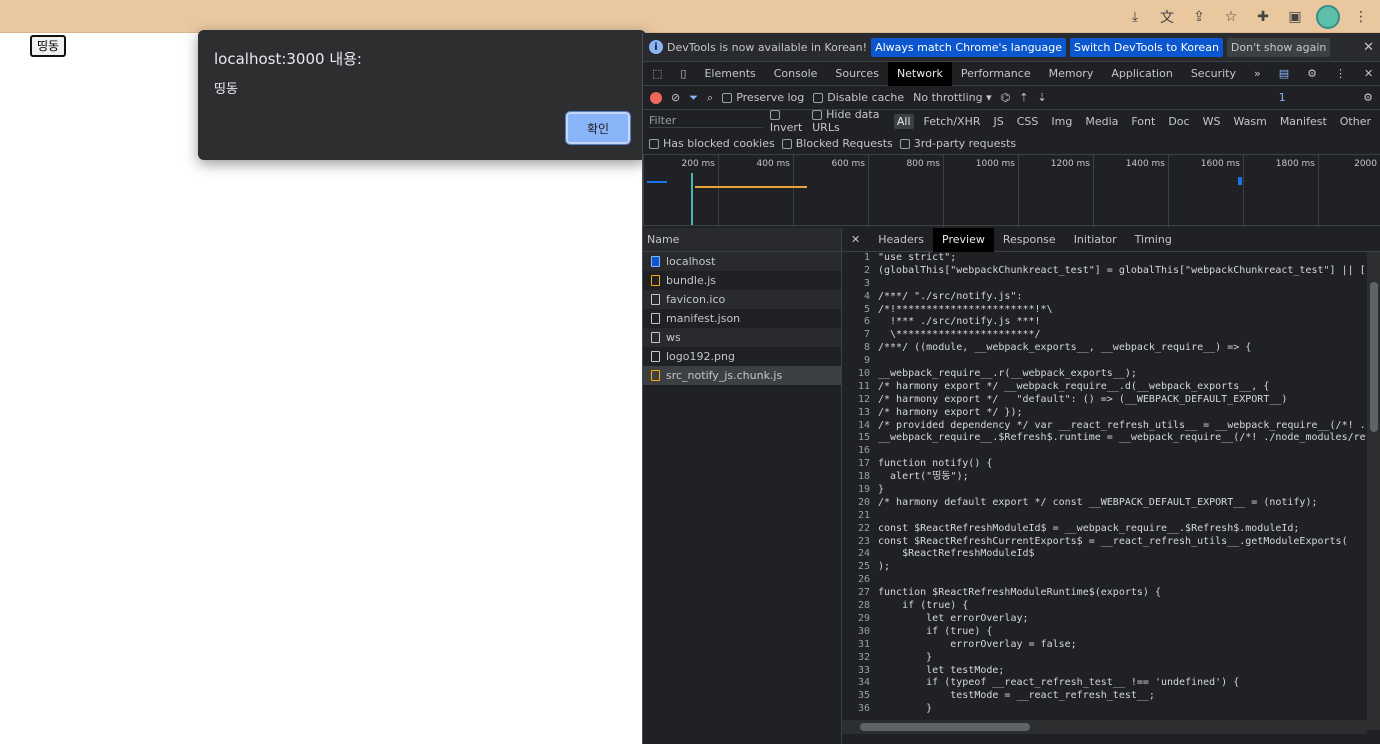 The image size is (1380, 744). What do you see at coordinates (963, 239) in the screenshot?
I see `tab-preview: Preview` at bounding box center [963, 239].